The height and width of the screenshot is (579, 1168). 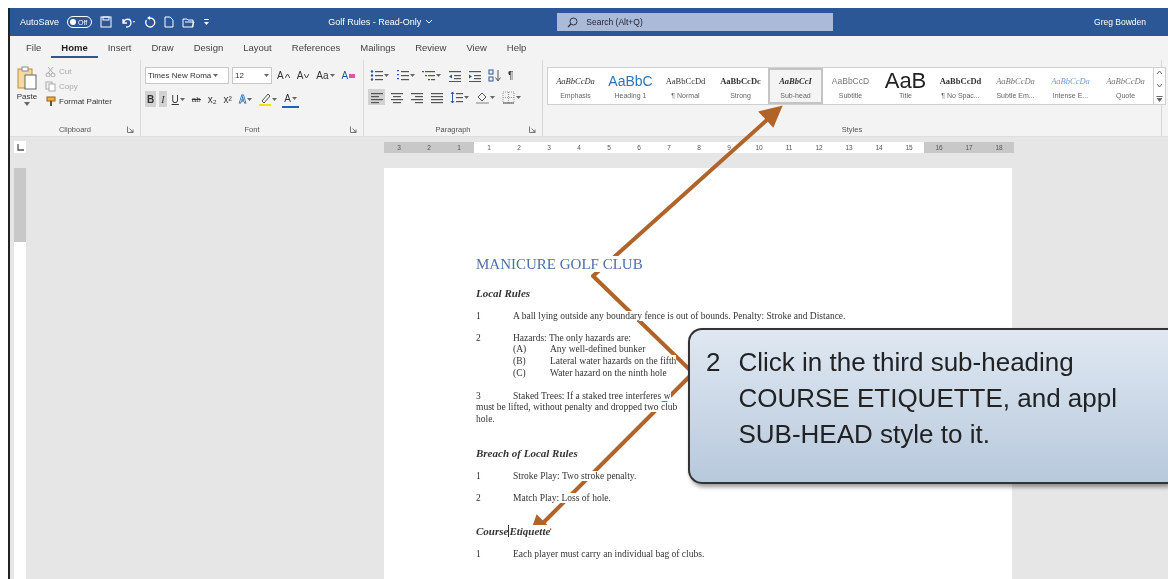 I want to click on ribbon-tab: Design, so click(x=208, y=48).